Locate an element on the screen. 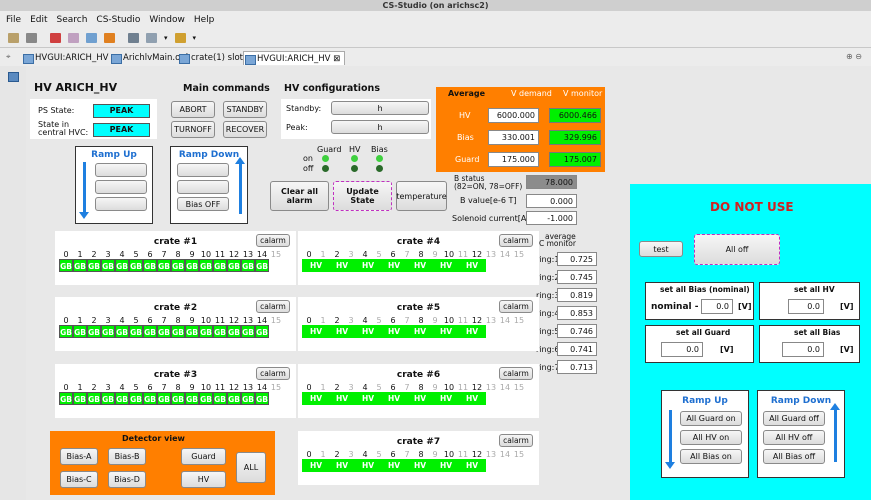 Image resolution: width=871 pixels, height=500 pixels. peak-config-button: h is located at coordinates (380, 127).